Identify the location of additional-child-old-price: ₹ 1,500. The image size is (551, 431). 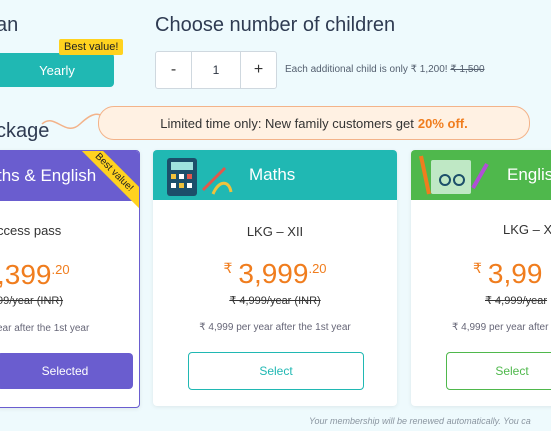
(467, 69).